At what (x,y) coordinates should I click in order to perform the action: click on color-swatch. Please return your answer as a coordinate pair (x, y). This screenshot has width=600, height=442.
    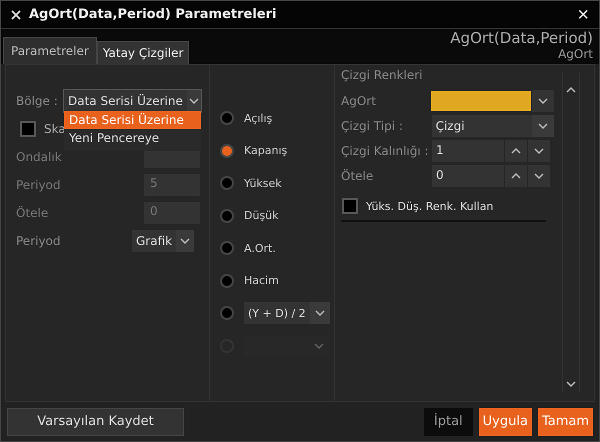
    Looking at the image, I should click on (481, 100).